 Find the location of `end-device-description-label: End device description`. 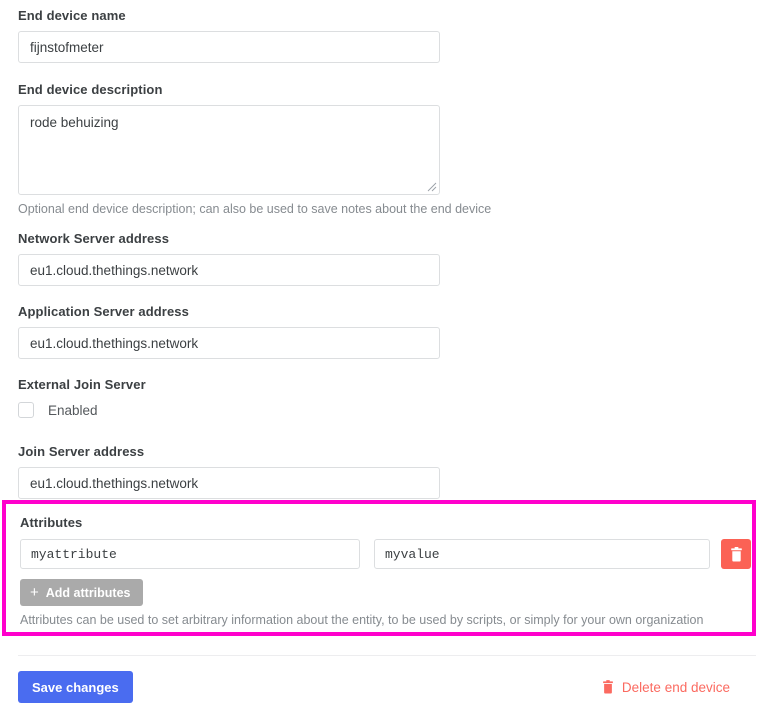

end-device-description-label: End device description is located at coordinates (90, 89).